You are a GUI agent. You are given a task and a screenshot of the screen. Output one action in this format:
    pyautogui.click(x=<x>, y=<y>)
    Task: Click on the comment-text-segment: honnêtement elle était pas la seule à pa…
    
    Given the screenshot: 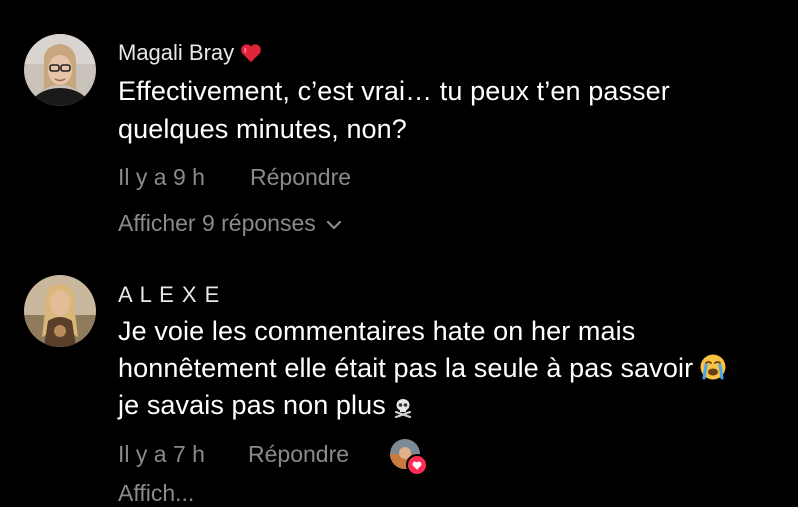 What is the action you would take?
    pyautogui.click(x=406, y=368)
    